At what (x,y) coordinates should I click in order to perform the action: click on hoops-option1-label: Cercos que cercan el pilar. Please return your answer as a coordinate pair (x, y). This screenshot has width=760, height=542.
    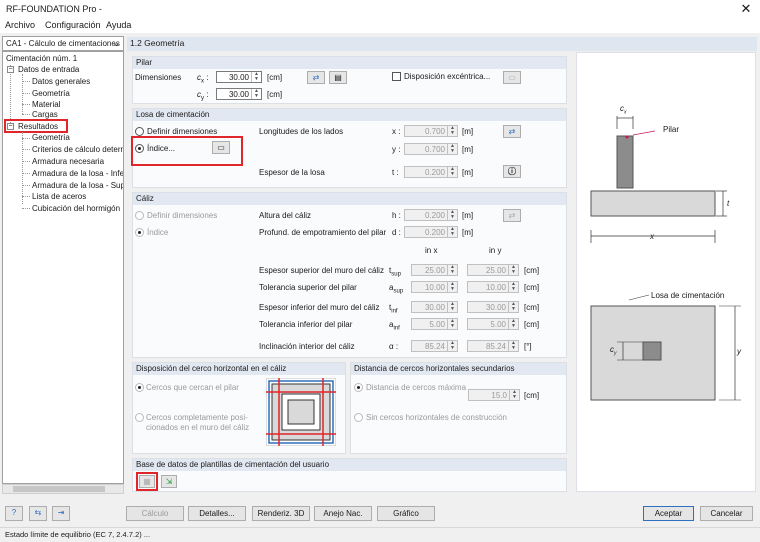
    Looking at the image, I should click on (192, 387).